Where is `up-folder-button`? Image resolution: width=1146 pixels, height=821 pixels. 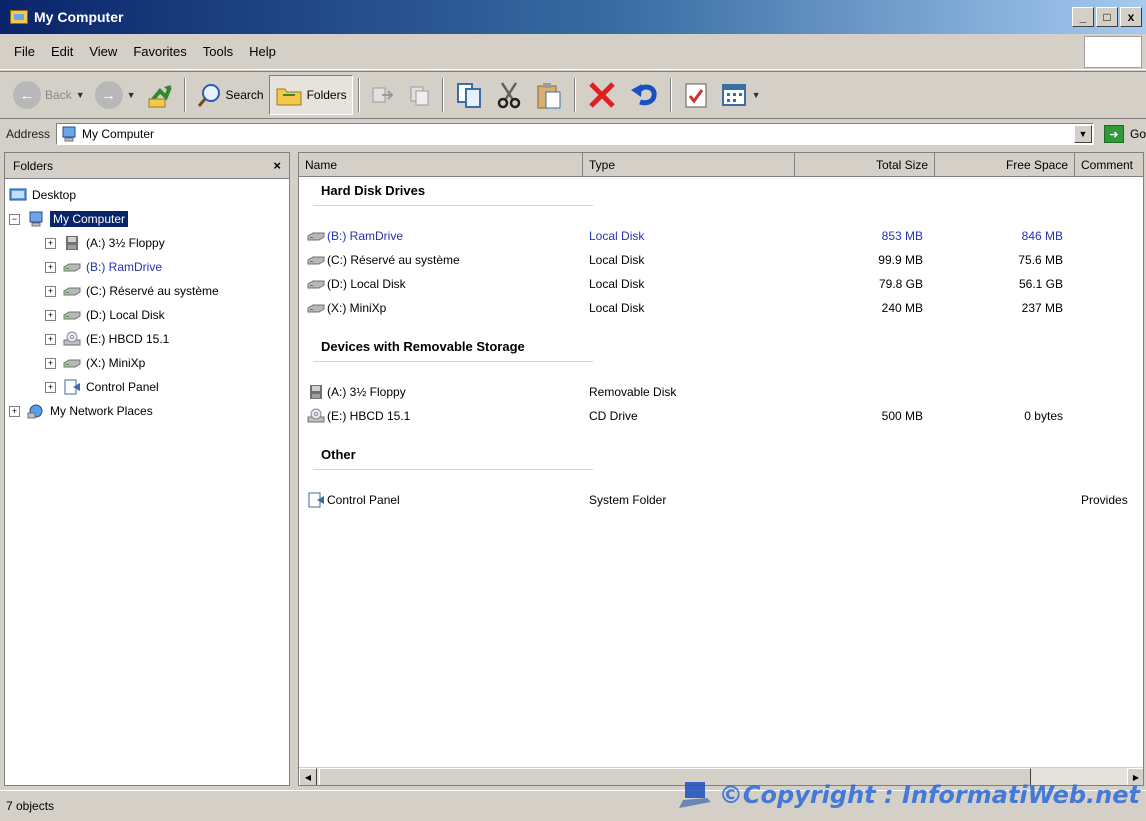 up-folder-button is located at coordinates (160, 95).